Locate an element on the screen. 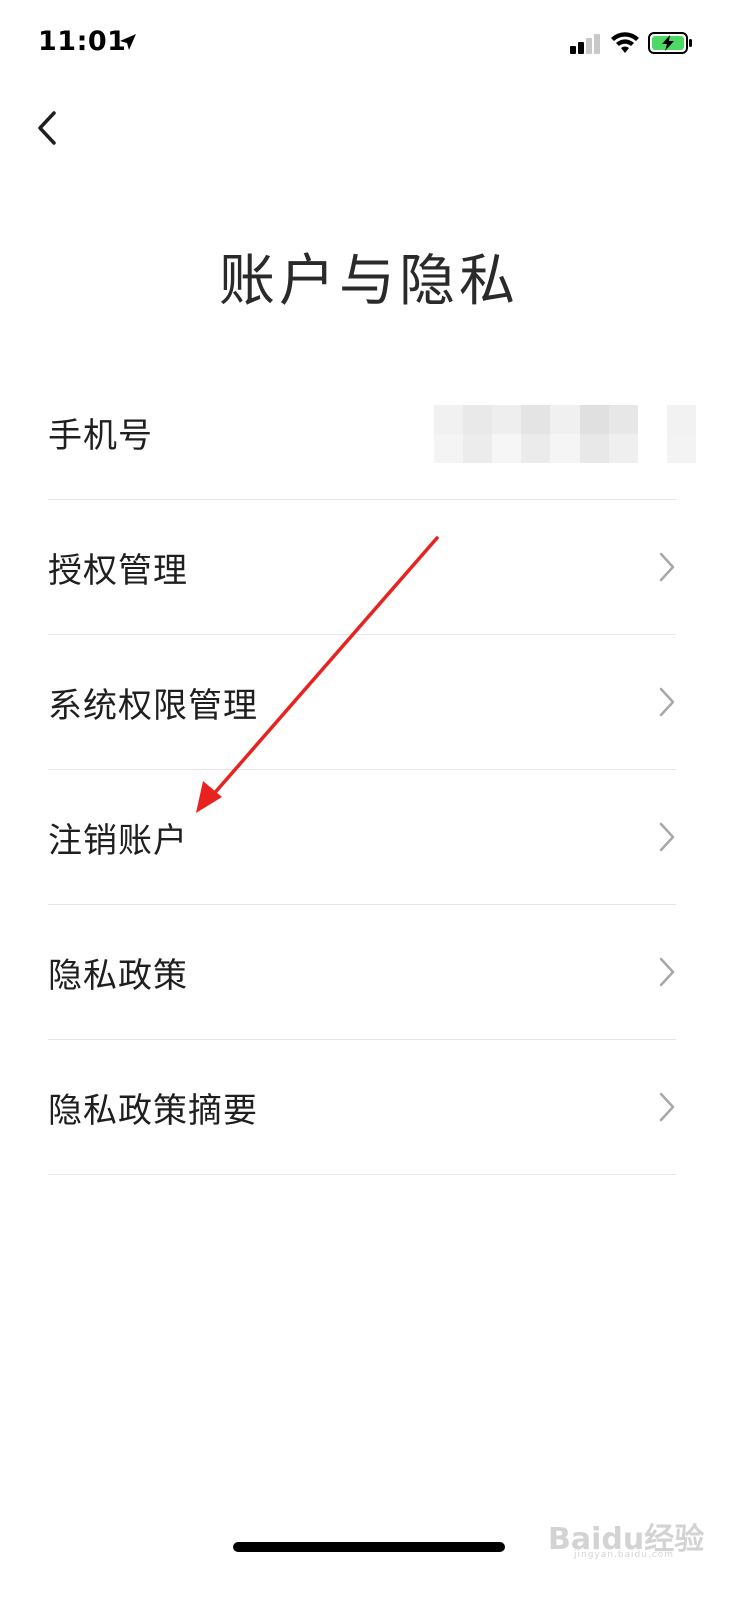  phone-number-value-blurred is located at coordinates (565, 434).